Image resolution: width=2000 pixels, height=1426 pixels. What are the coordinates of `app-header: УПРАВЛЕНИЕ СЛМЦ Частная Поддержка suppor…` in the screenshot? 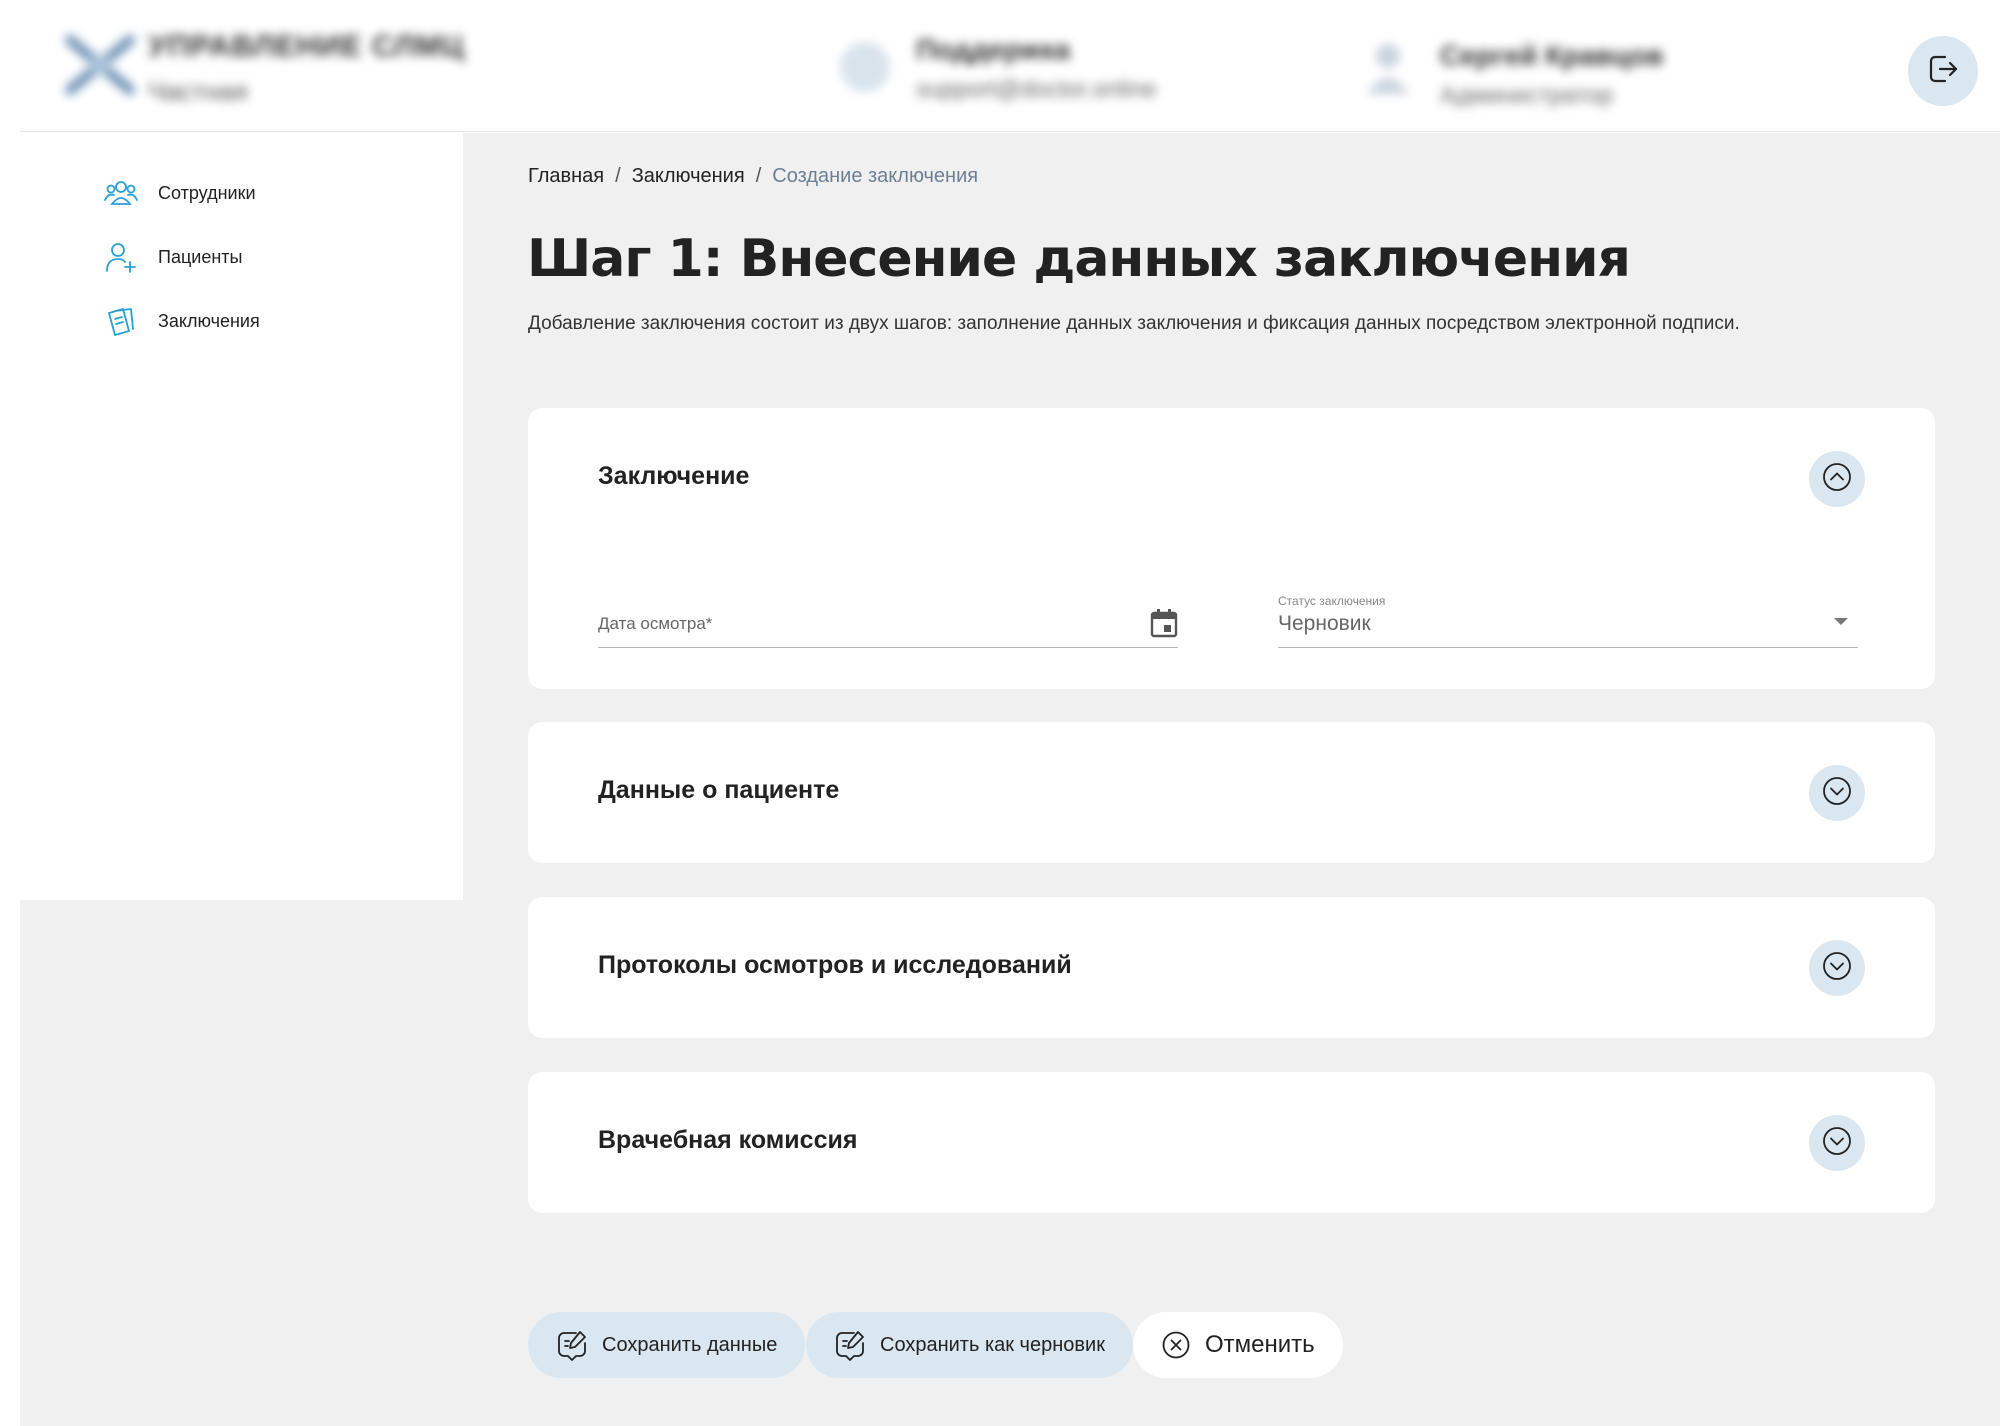 It's located at (1010, 66).